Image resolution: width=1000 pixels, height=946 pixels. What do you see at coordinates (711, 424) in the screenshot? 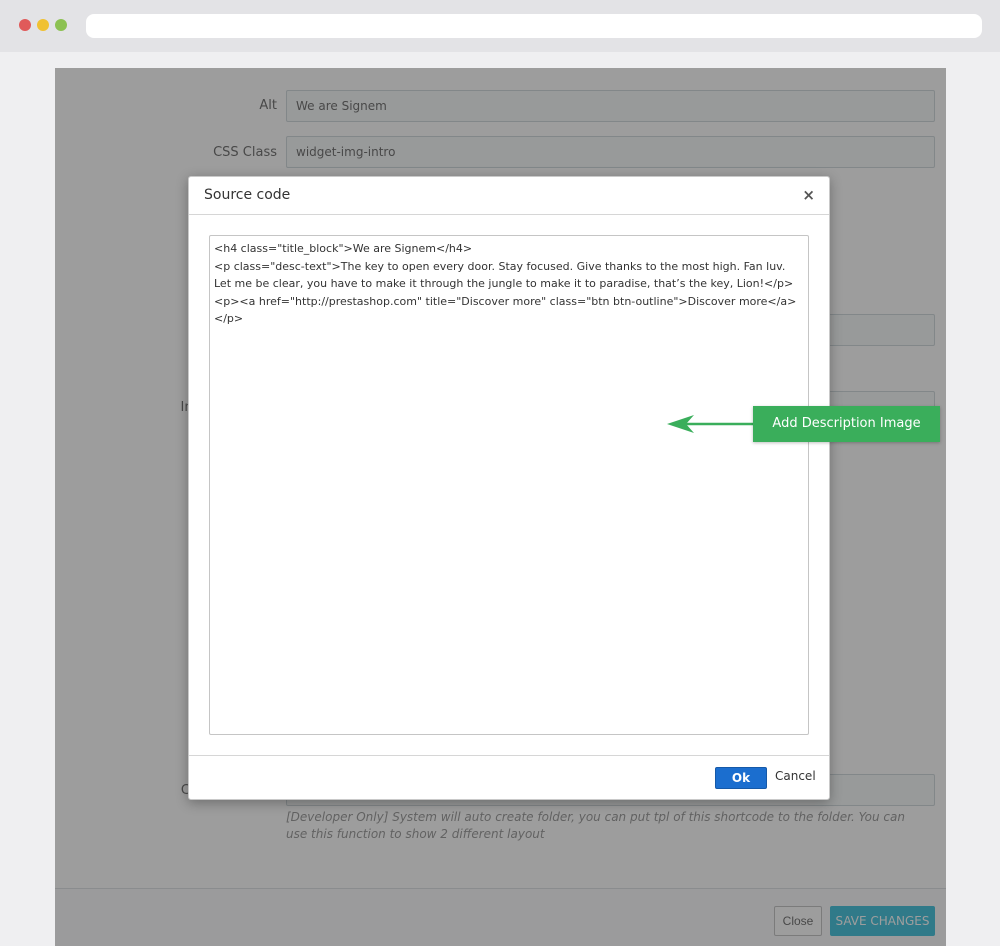
I see `arrow-left-icon` at bounding box center [711, 424].